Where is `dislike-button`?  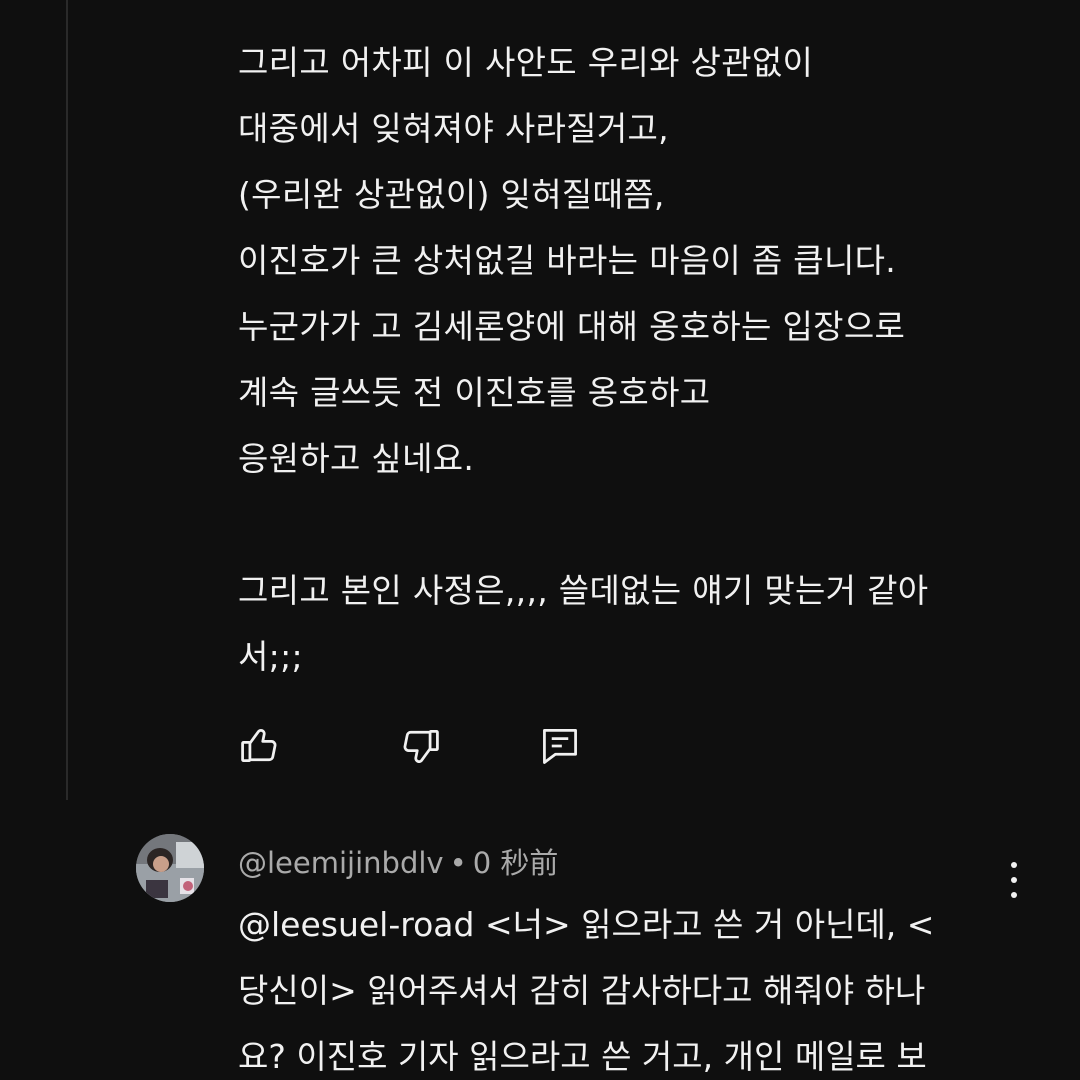
dislike-button is located at coordinates (420, 746).